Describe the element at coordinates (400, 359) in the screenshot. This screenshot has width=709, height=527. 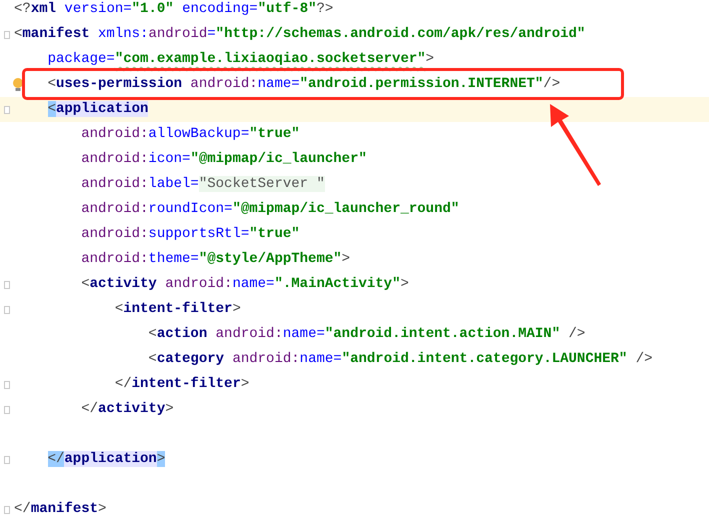
I see `code-line: <category android:name="android.intent.category.LAUNCHER" />` at that location.